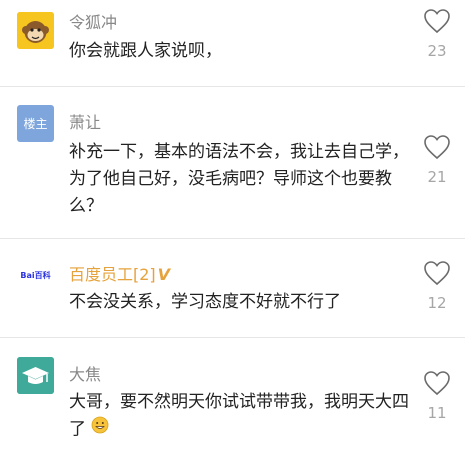 This screenshot has height=457, width=465. Describe the element at coordinates (437, 413) in the screenshot. I see `like-count: 11` at that location.